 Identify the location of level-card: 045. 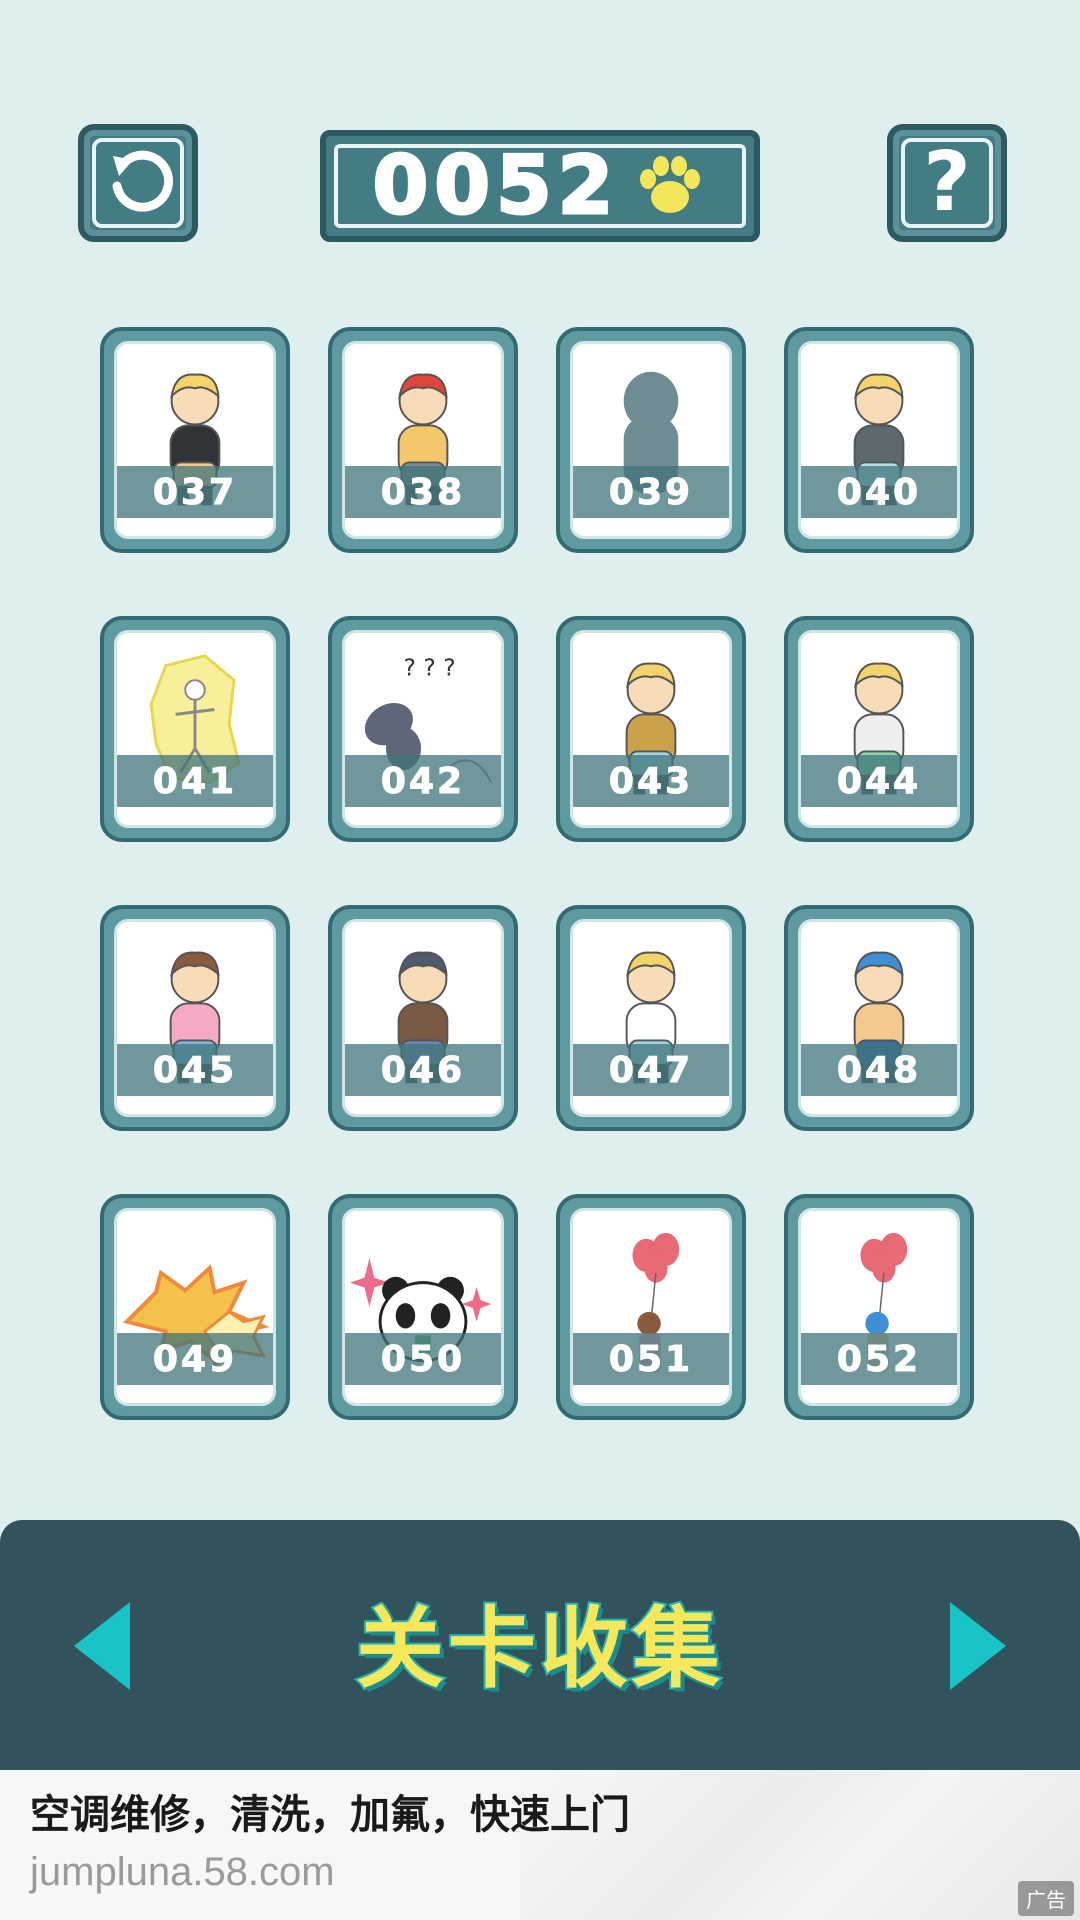
(195, 1018).